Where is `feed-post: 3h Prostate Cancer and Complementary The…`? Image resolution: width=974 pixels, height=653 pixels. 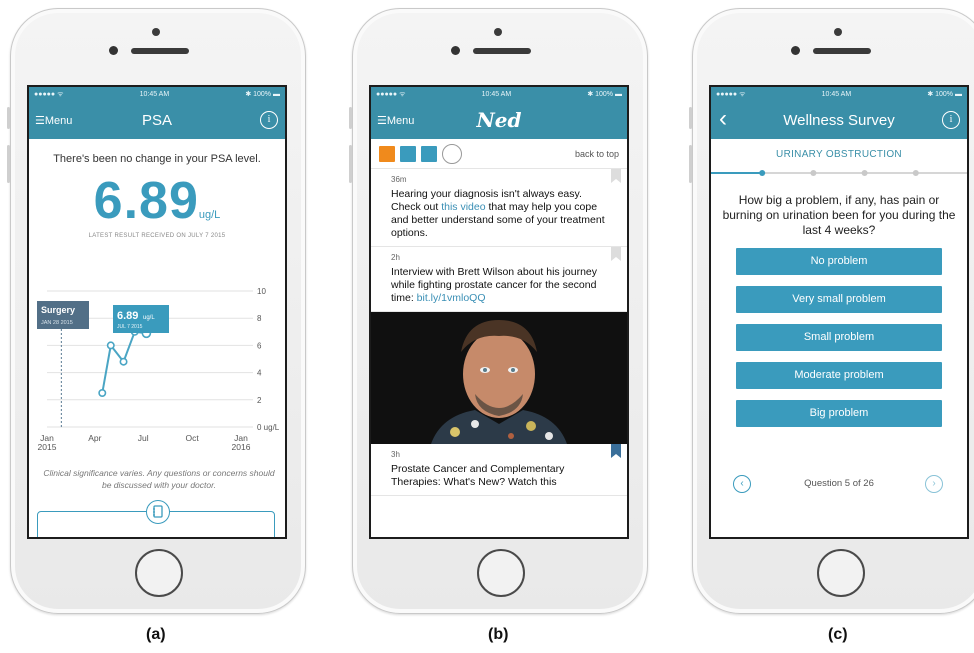 feed-post: 3h Prostate Cancer and Complementary The… is located at coordinates (499, 470).